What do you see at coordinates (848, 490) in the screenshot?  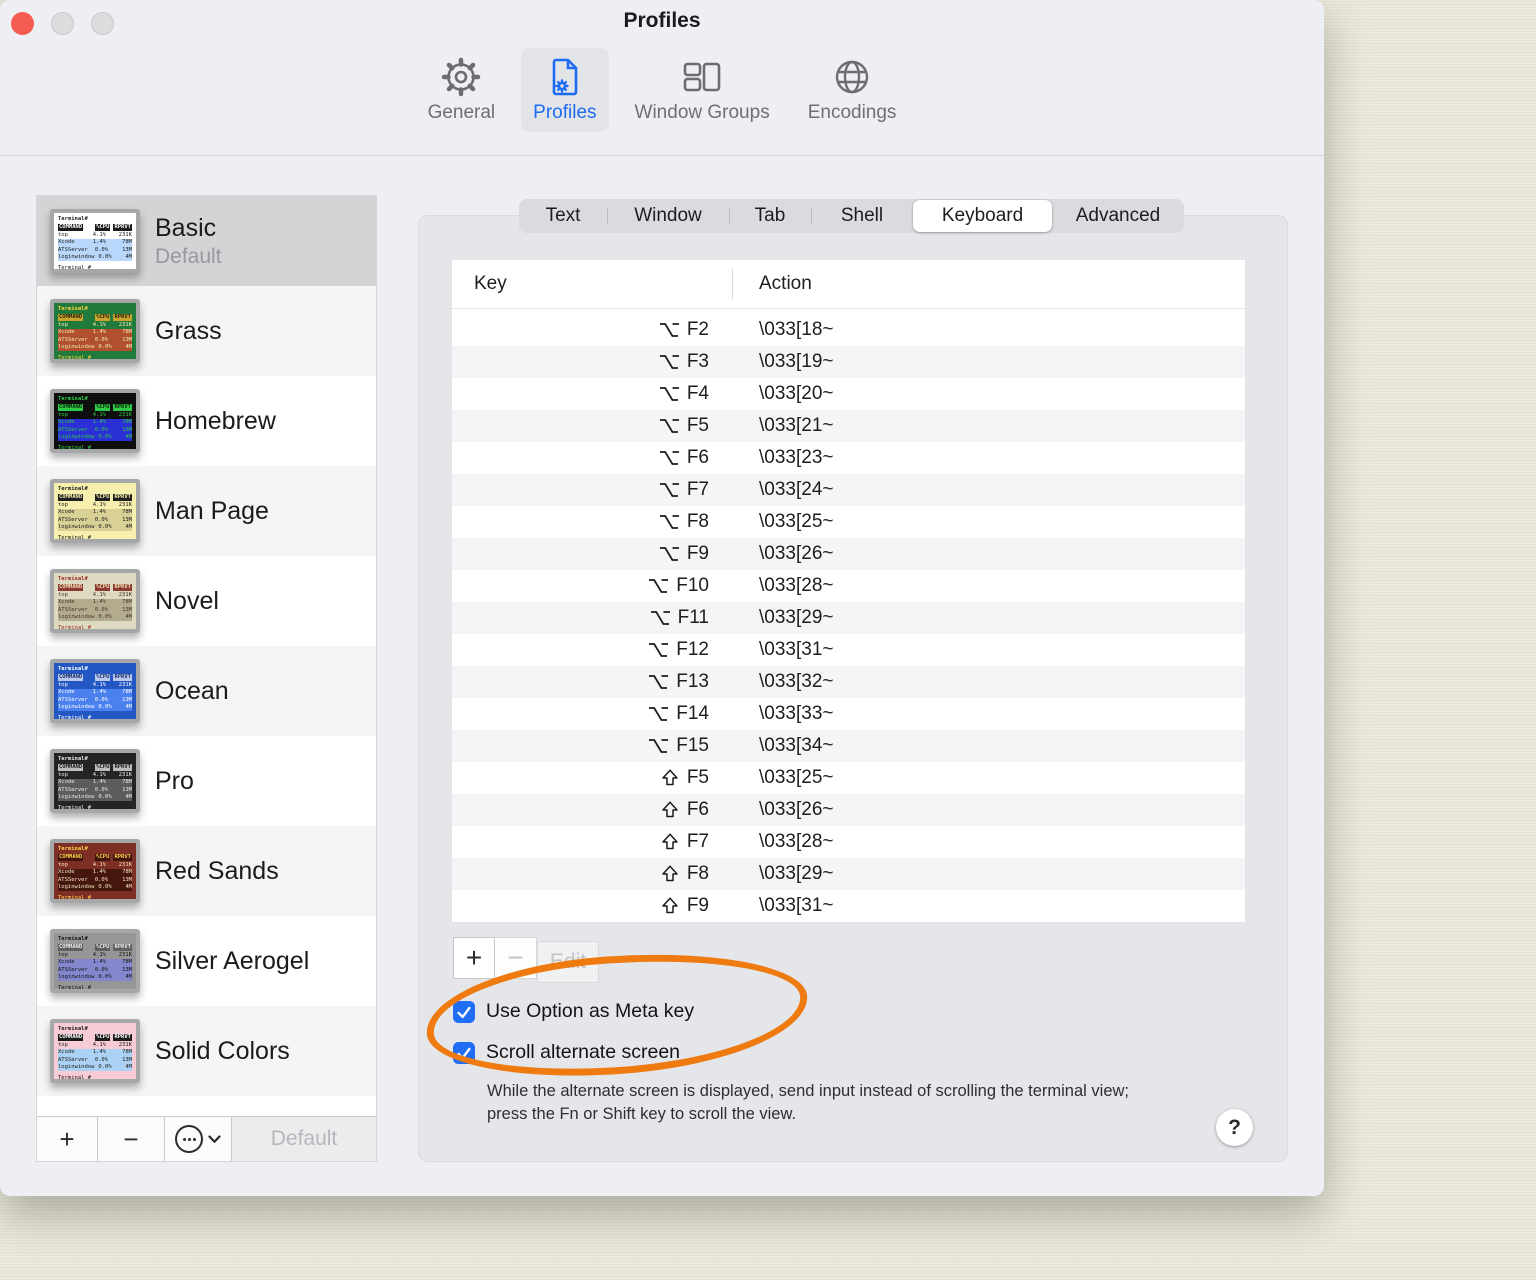 I see `key-binding-row: F7 \033[24~` at bounding box center [848, 490].